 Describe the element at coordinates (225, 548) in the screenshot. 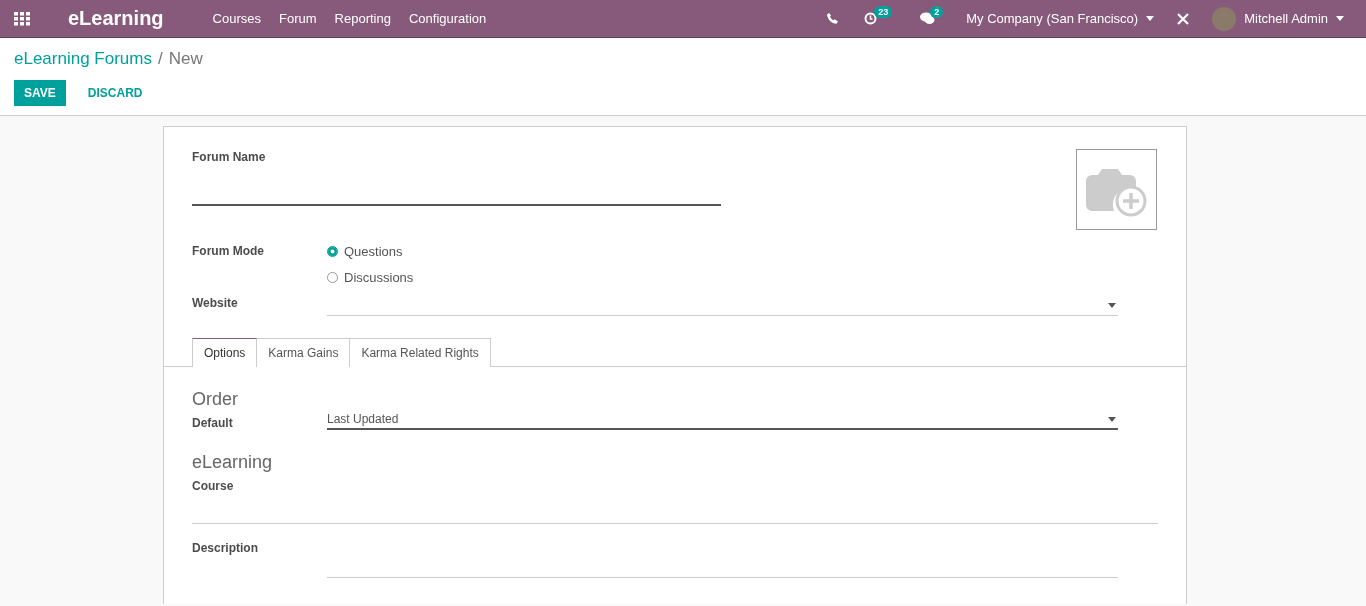

I see `field-label: Description` at that location.